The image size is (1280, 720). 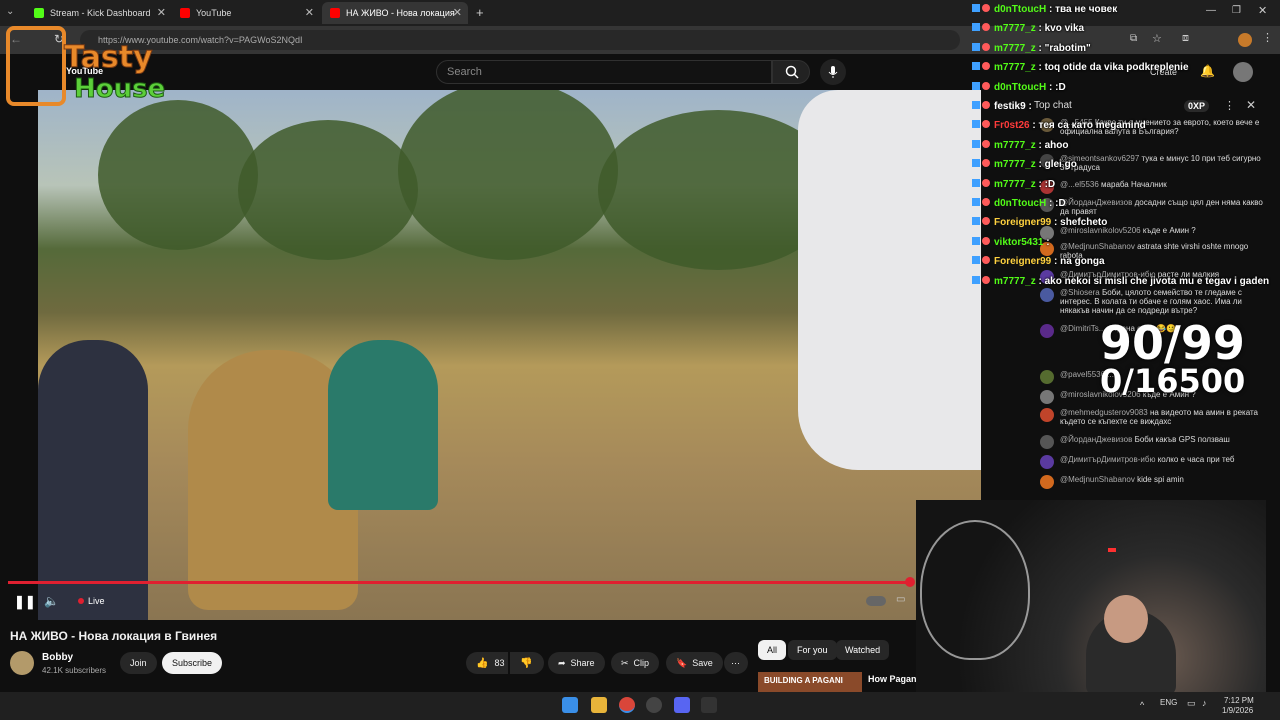 I want to click on channel-avatar, so click(x=22, y=663).